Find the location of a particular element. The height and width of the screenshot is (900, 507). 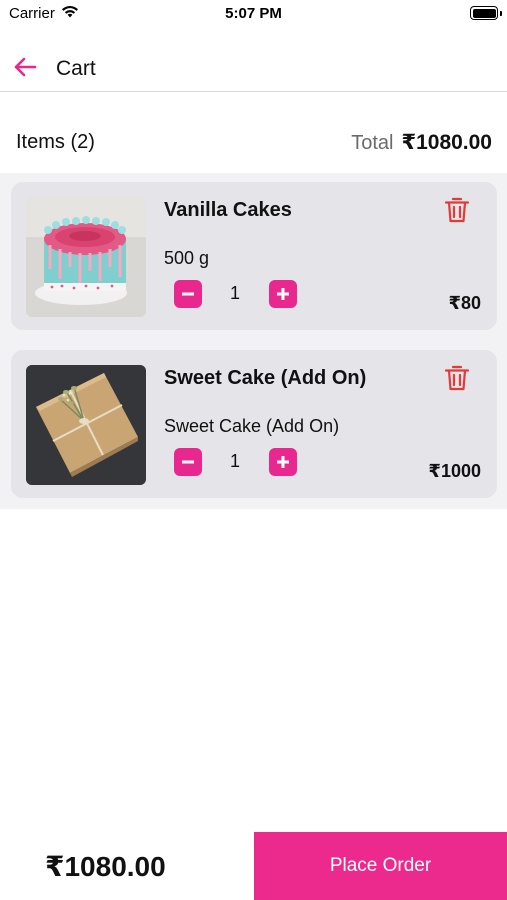

status-bar: Carrier 5:07 PM is located at coordinates (253, 14).